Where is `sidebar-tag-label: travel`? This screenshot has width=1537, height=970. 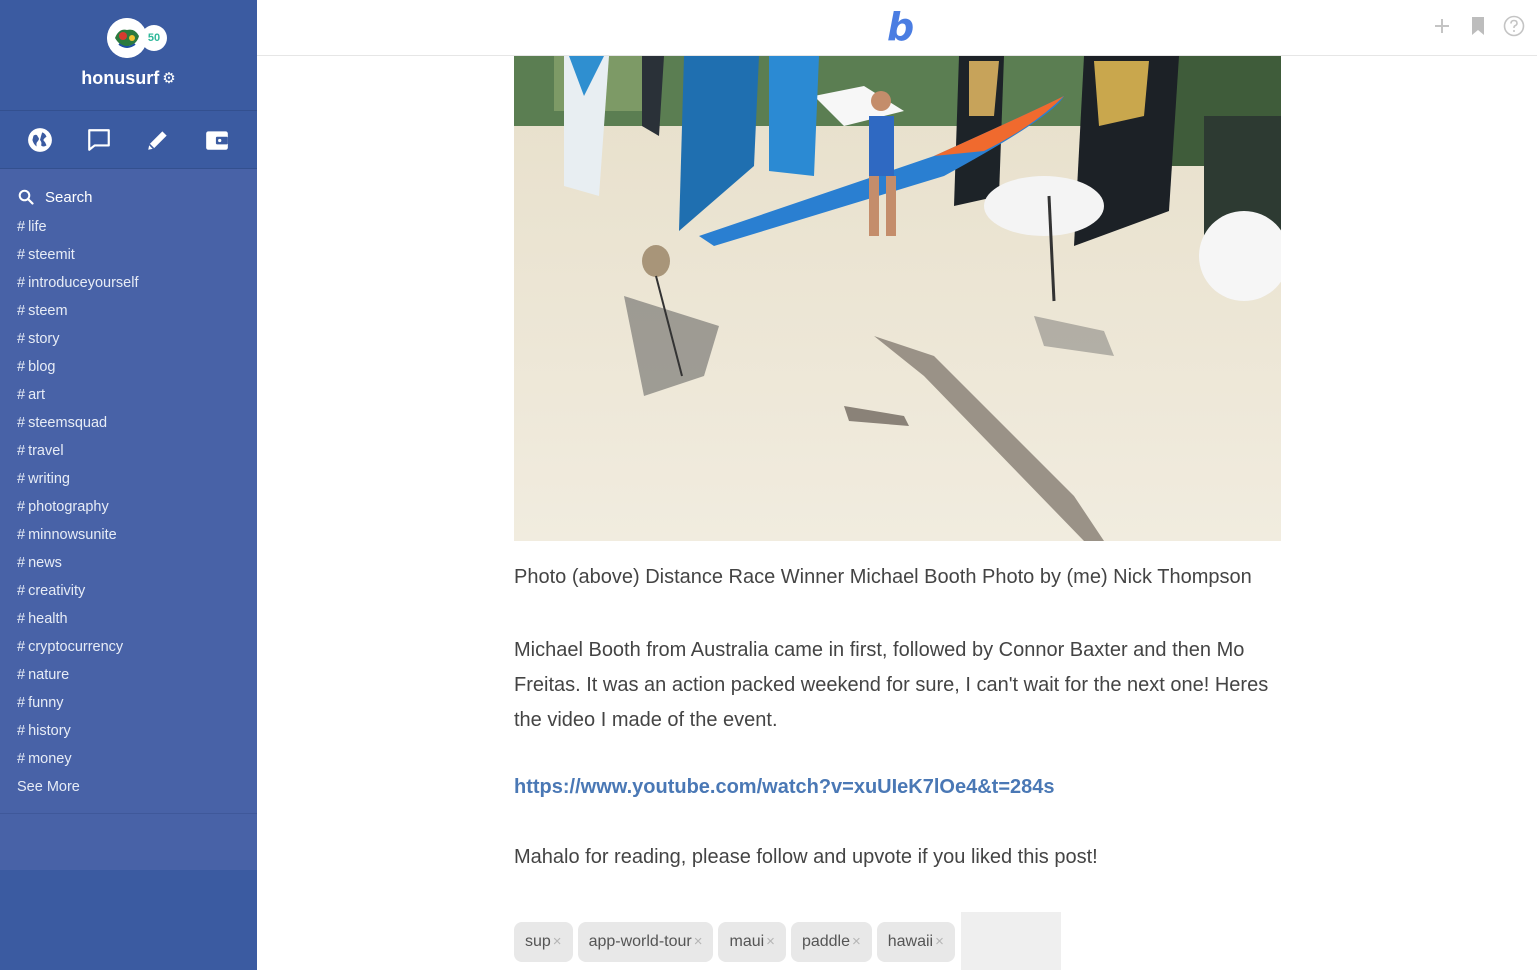 sidebar-tag-label: travel is located at coordinates (46, 451).